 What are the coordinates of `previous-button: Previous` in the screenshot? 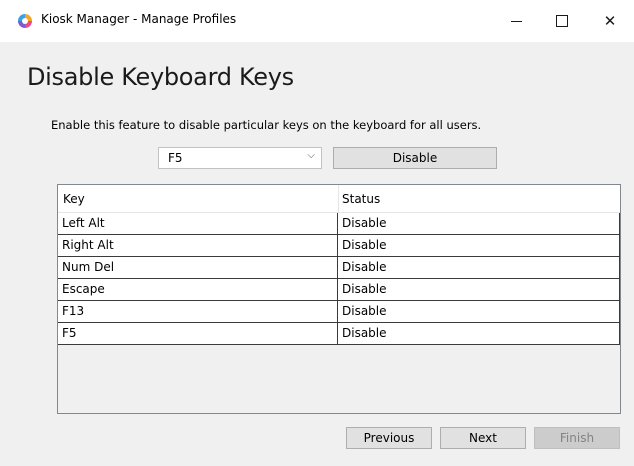 It's located at (389, 438).